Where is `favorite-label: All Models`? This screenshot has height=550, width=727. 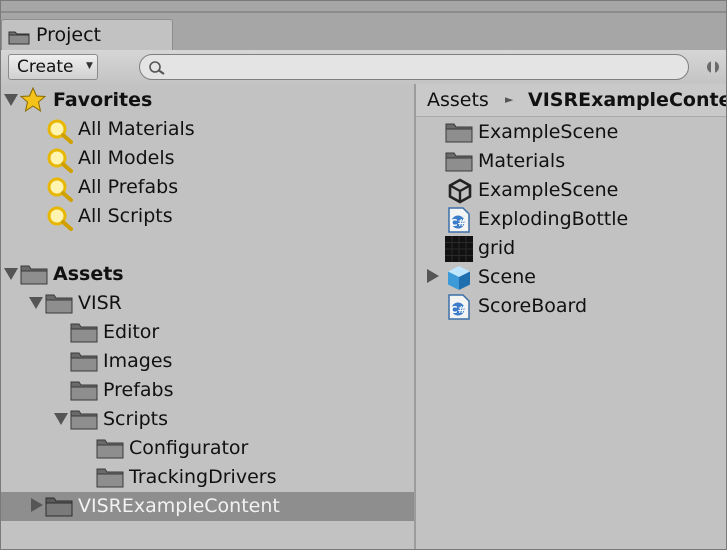
favorite-label: All Models is located at coordinates (126, 158).